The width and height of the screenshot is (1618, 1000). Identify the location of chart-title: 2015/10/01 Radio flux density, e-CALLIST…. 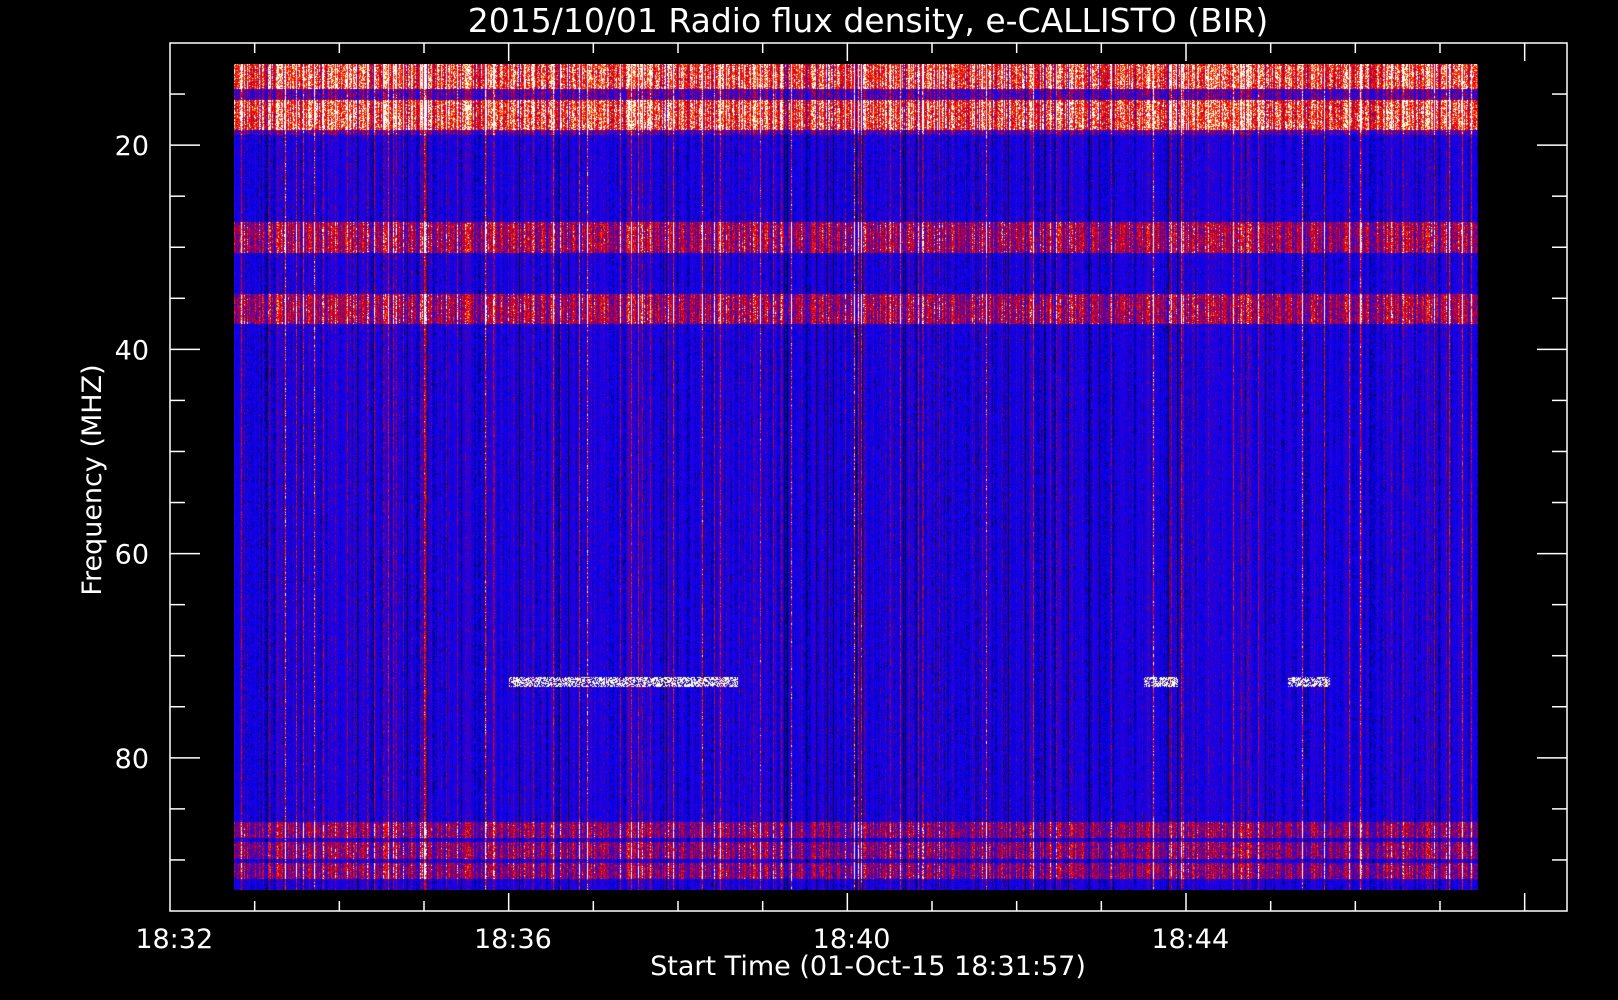
(868, 20).